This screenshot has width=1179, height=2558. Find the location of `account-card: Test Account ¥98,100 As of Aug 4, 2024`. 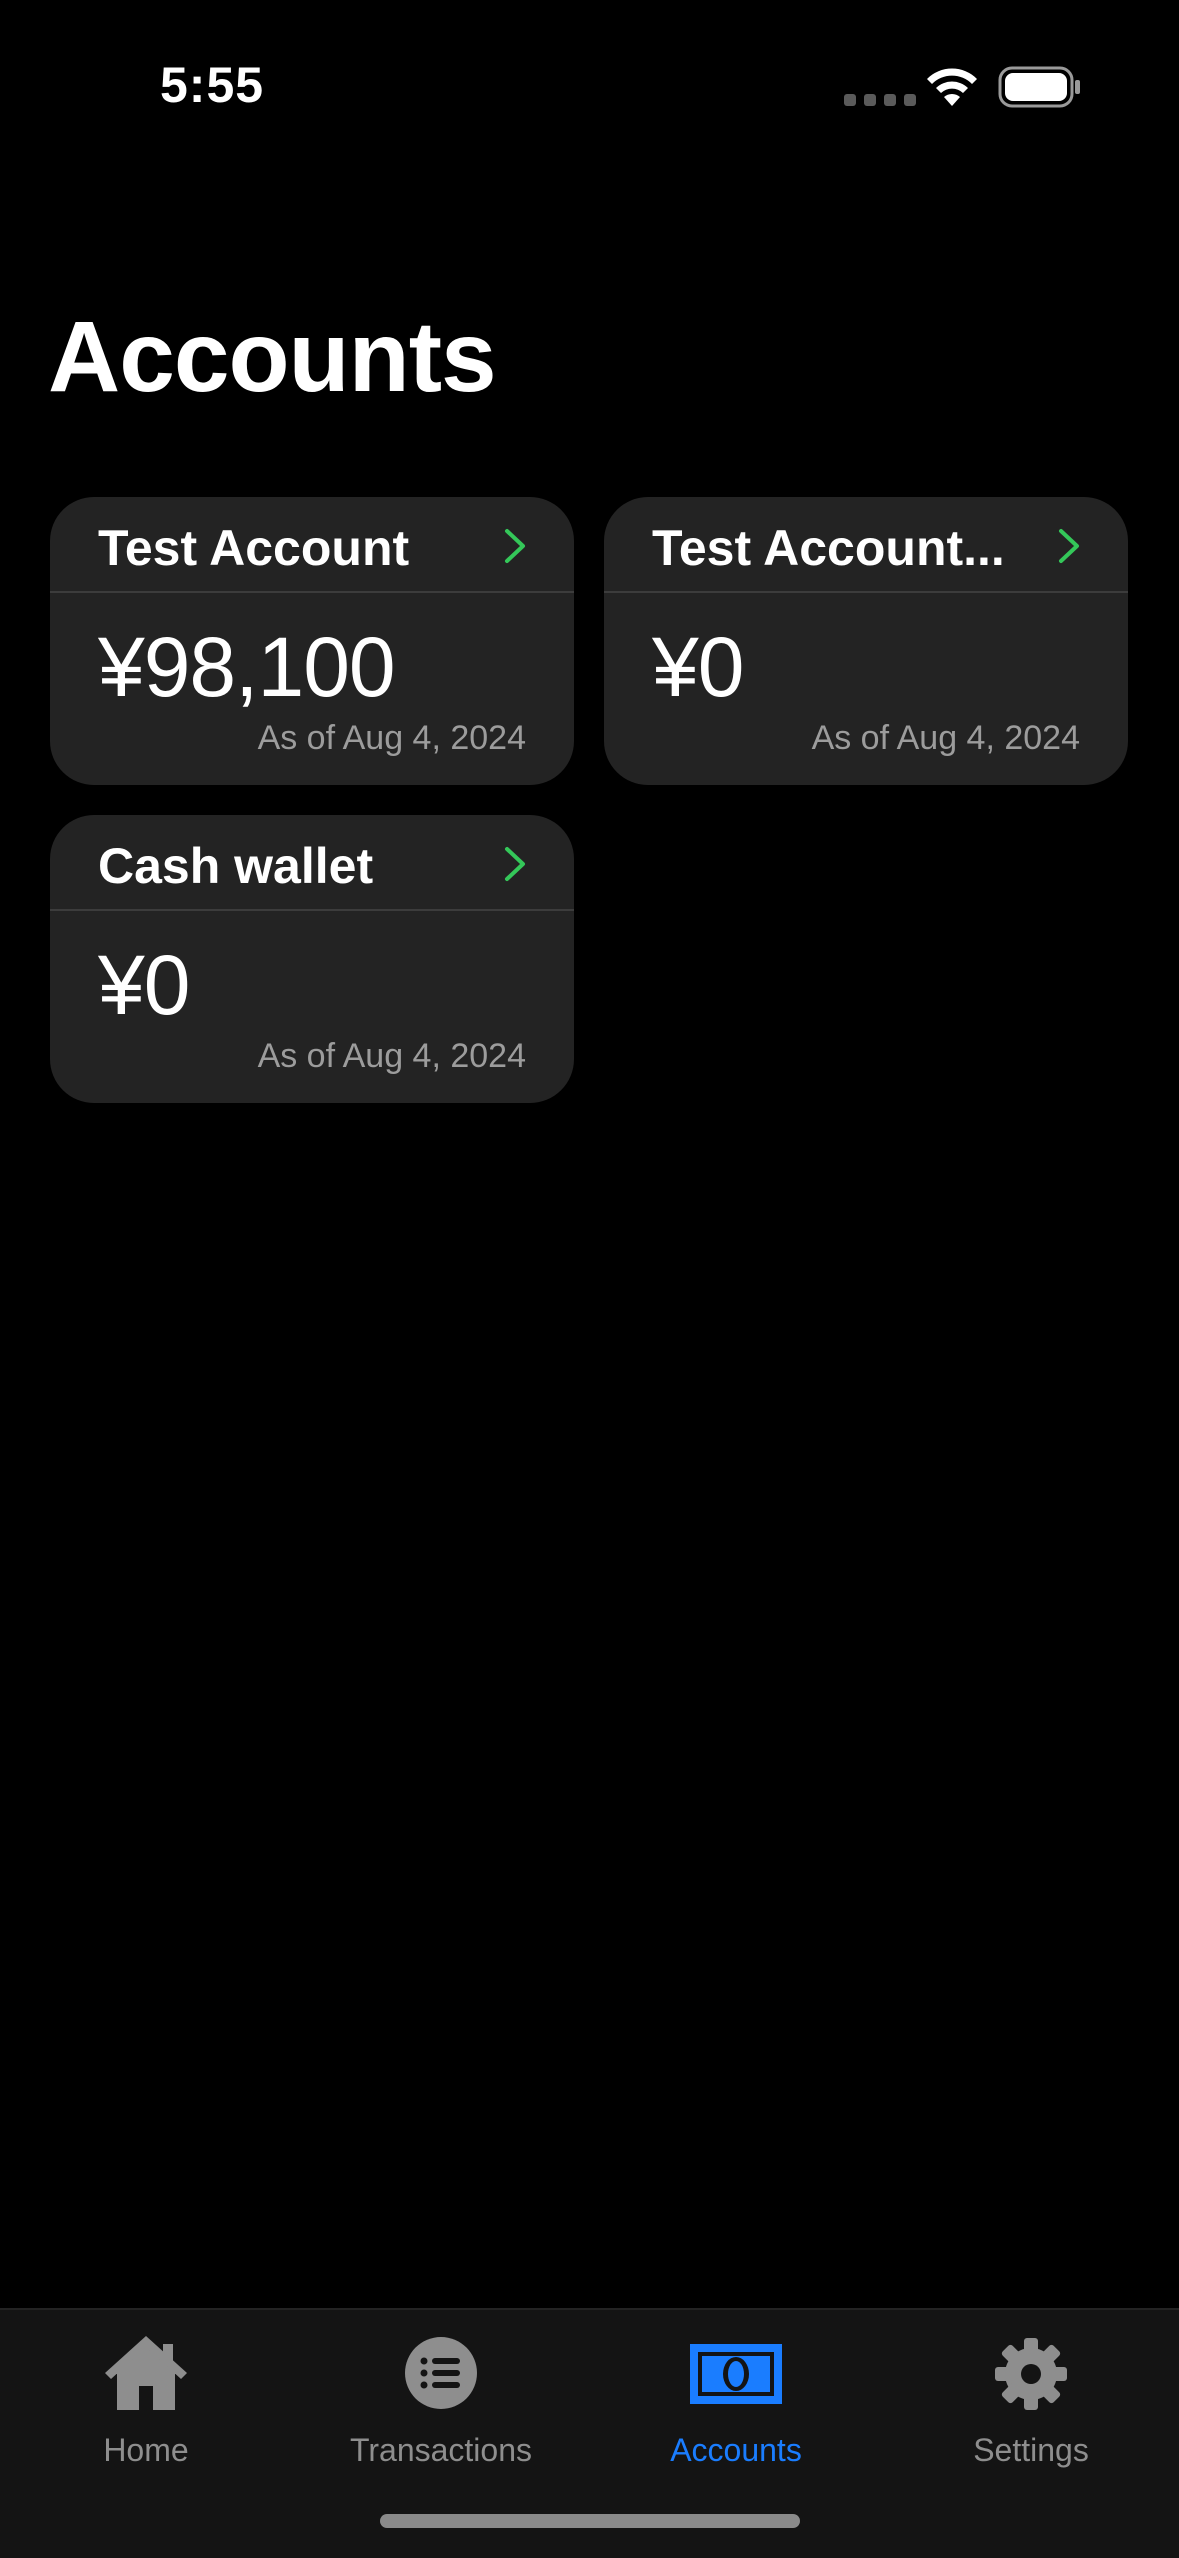

account-card: Test Account ¥98,100 As of Aug 4, 2024 is located at coordinates (312, 641).